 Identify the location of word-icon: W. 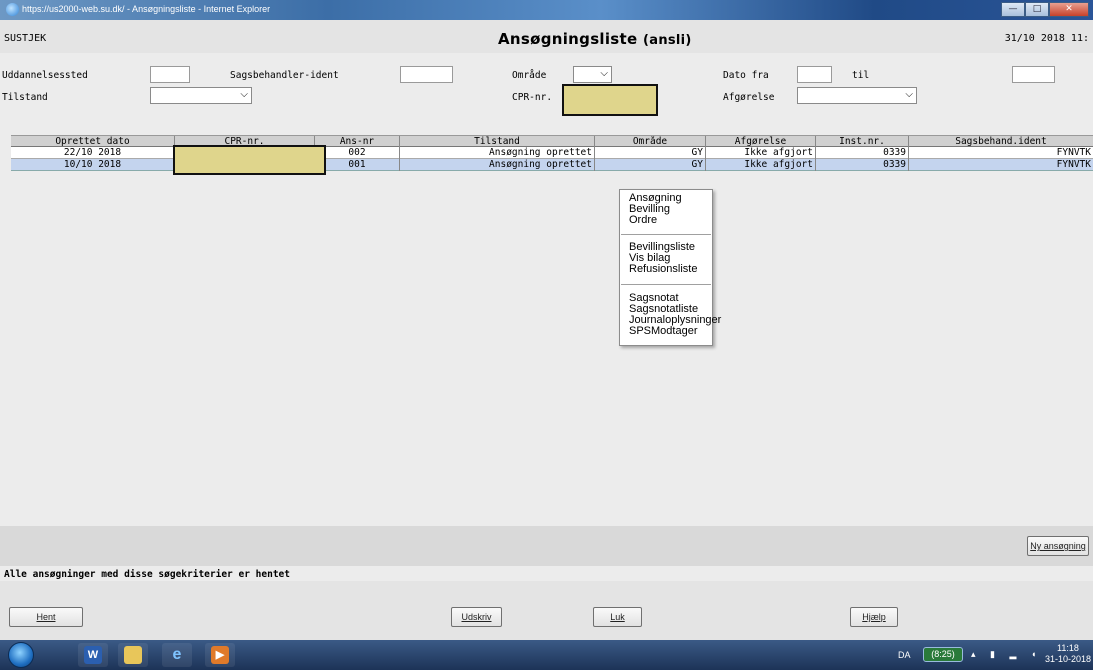
(93, 655).